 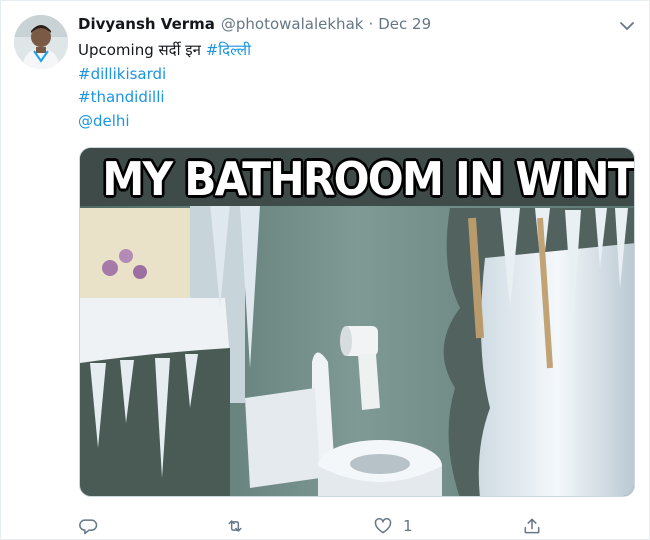 I want to click on like-count: 1, so click(x=408, y=526).